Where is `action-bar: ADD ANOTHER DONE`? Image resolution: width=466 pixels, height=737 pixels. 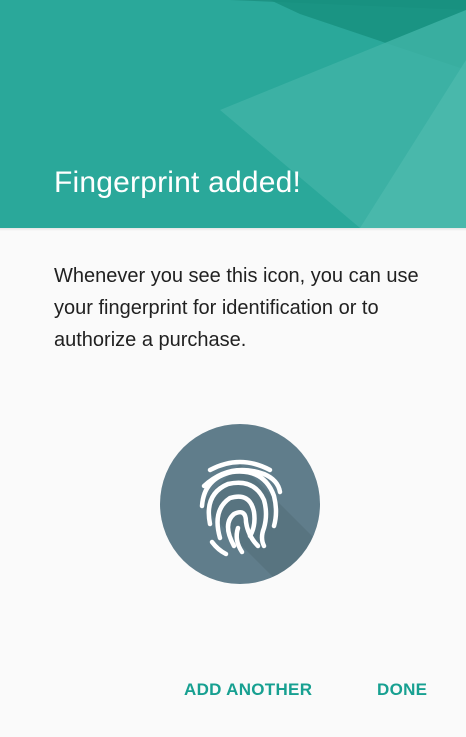
action-bar: ADD ANOTHER DONE is located at coordinates (233, 692).